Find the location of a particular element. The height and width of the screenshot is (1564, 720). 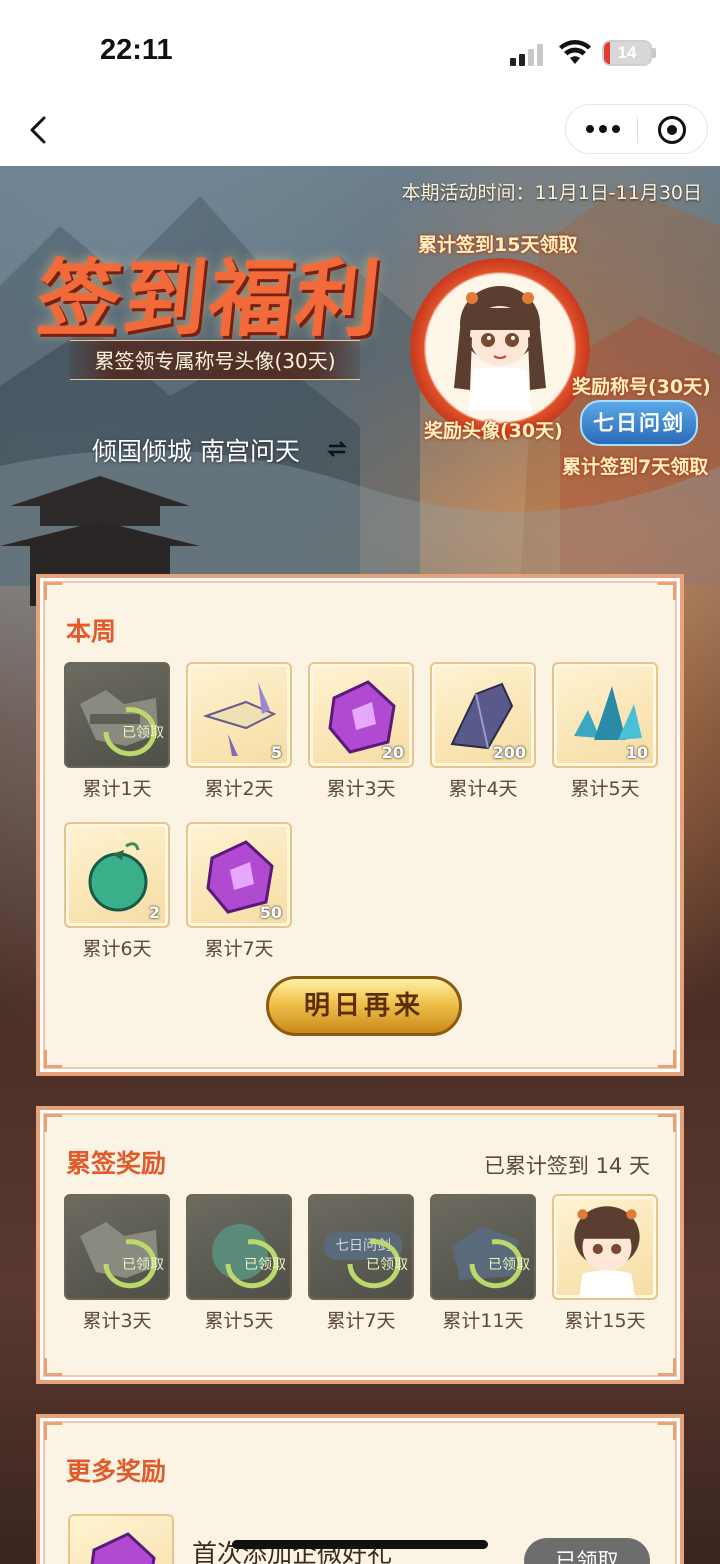

cumulative-title: 累签奖励 is located at coordinates (116, 1163).